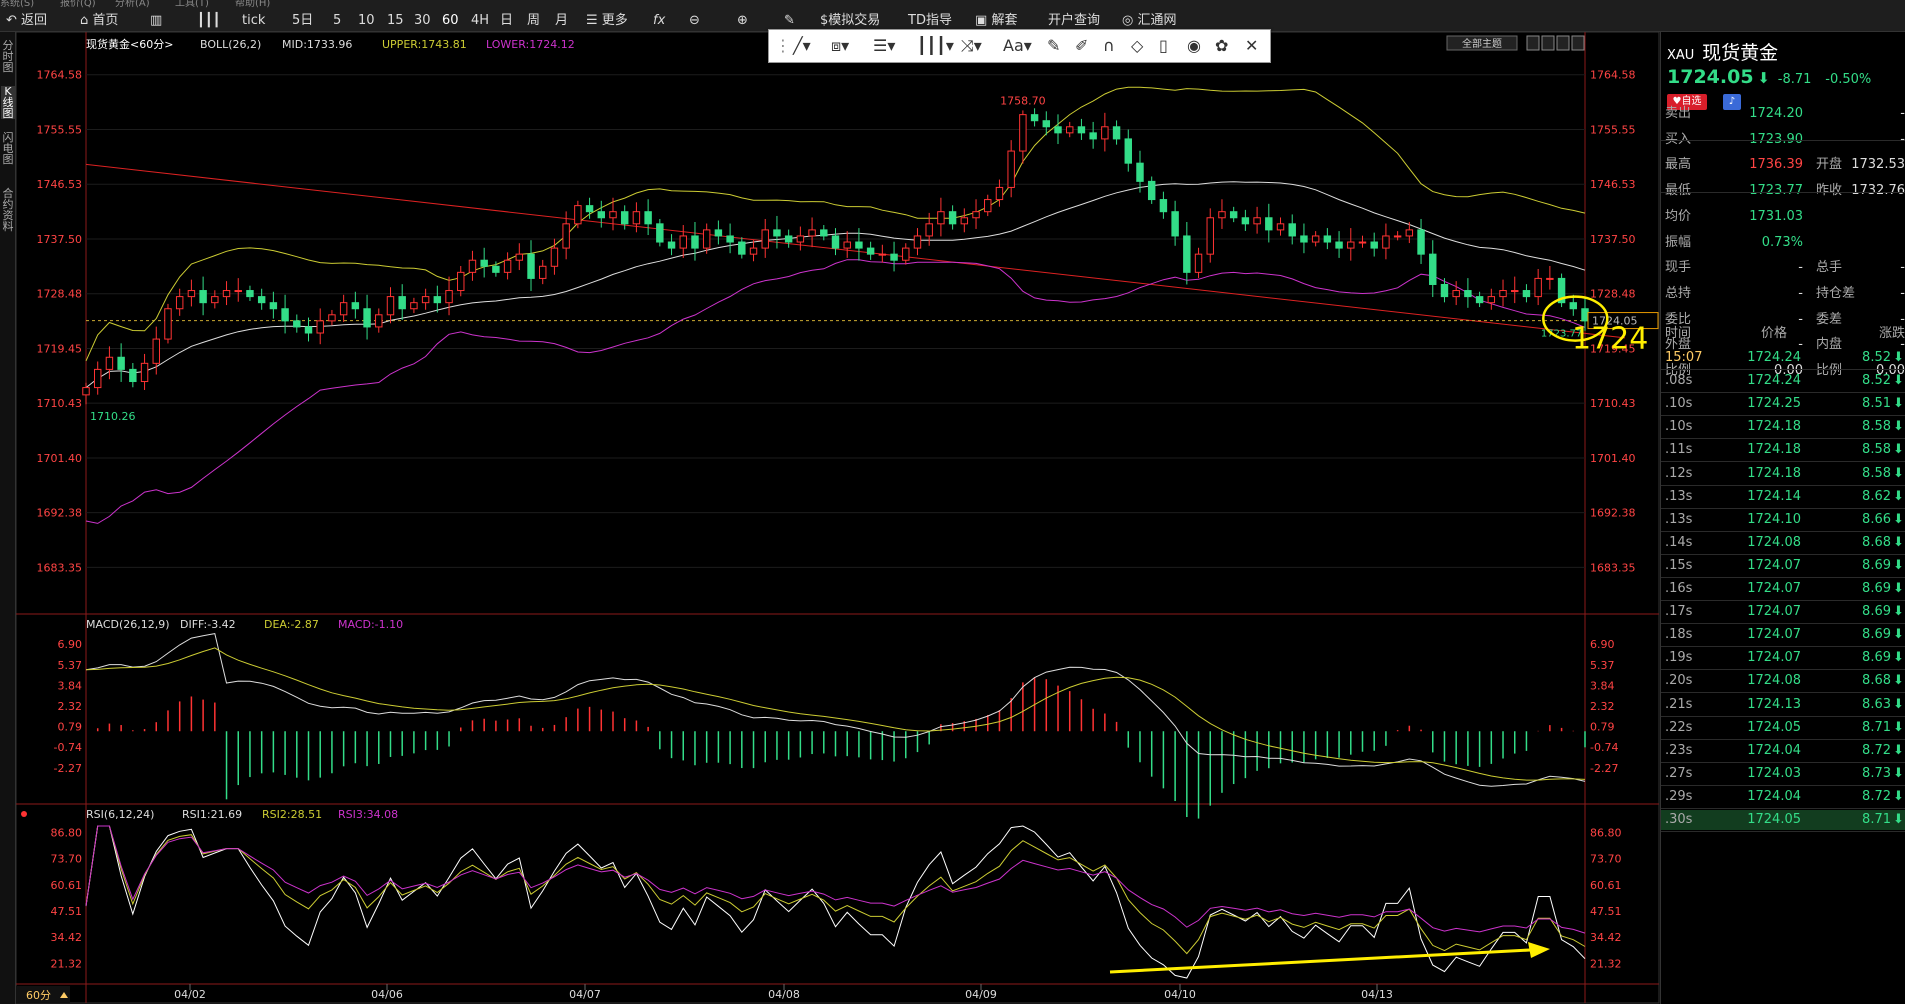 The width and height of the screenshot is (1905, 1004). What do you see at coordinates (1109, 46) in the screenshot?
I see `magnet-icon: ∩` at bounding box center [1109, 46].